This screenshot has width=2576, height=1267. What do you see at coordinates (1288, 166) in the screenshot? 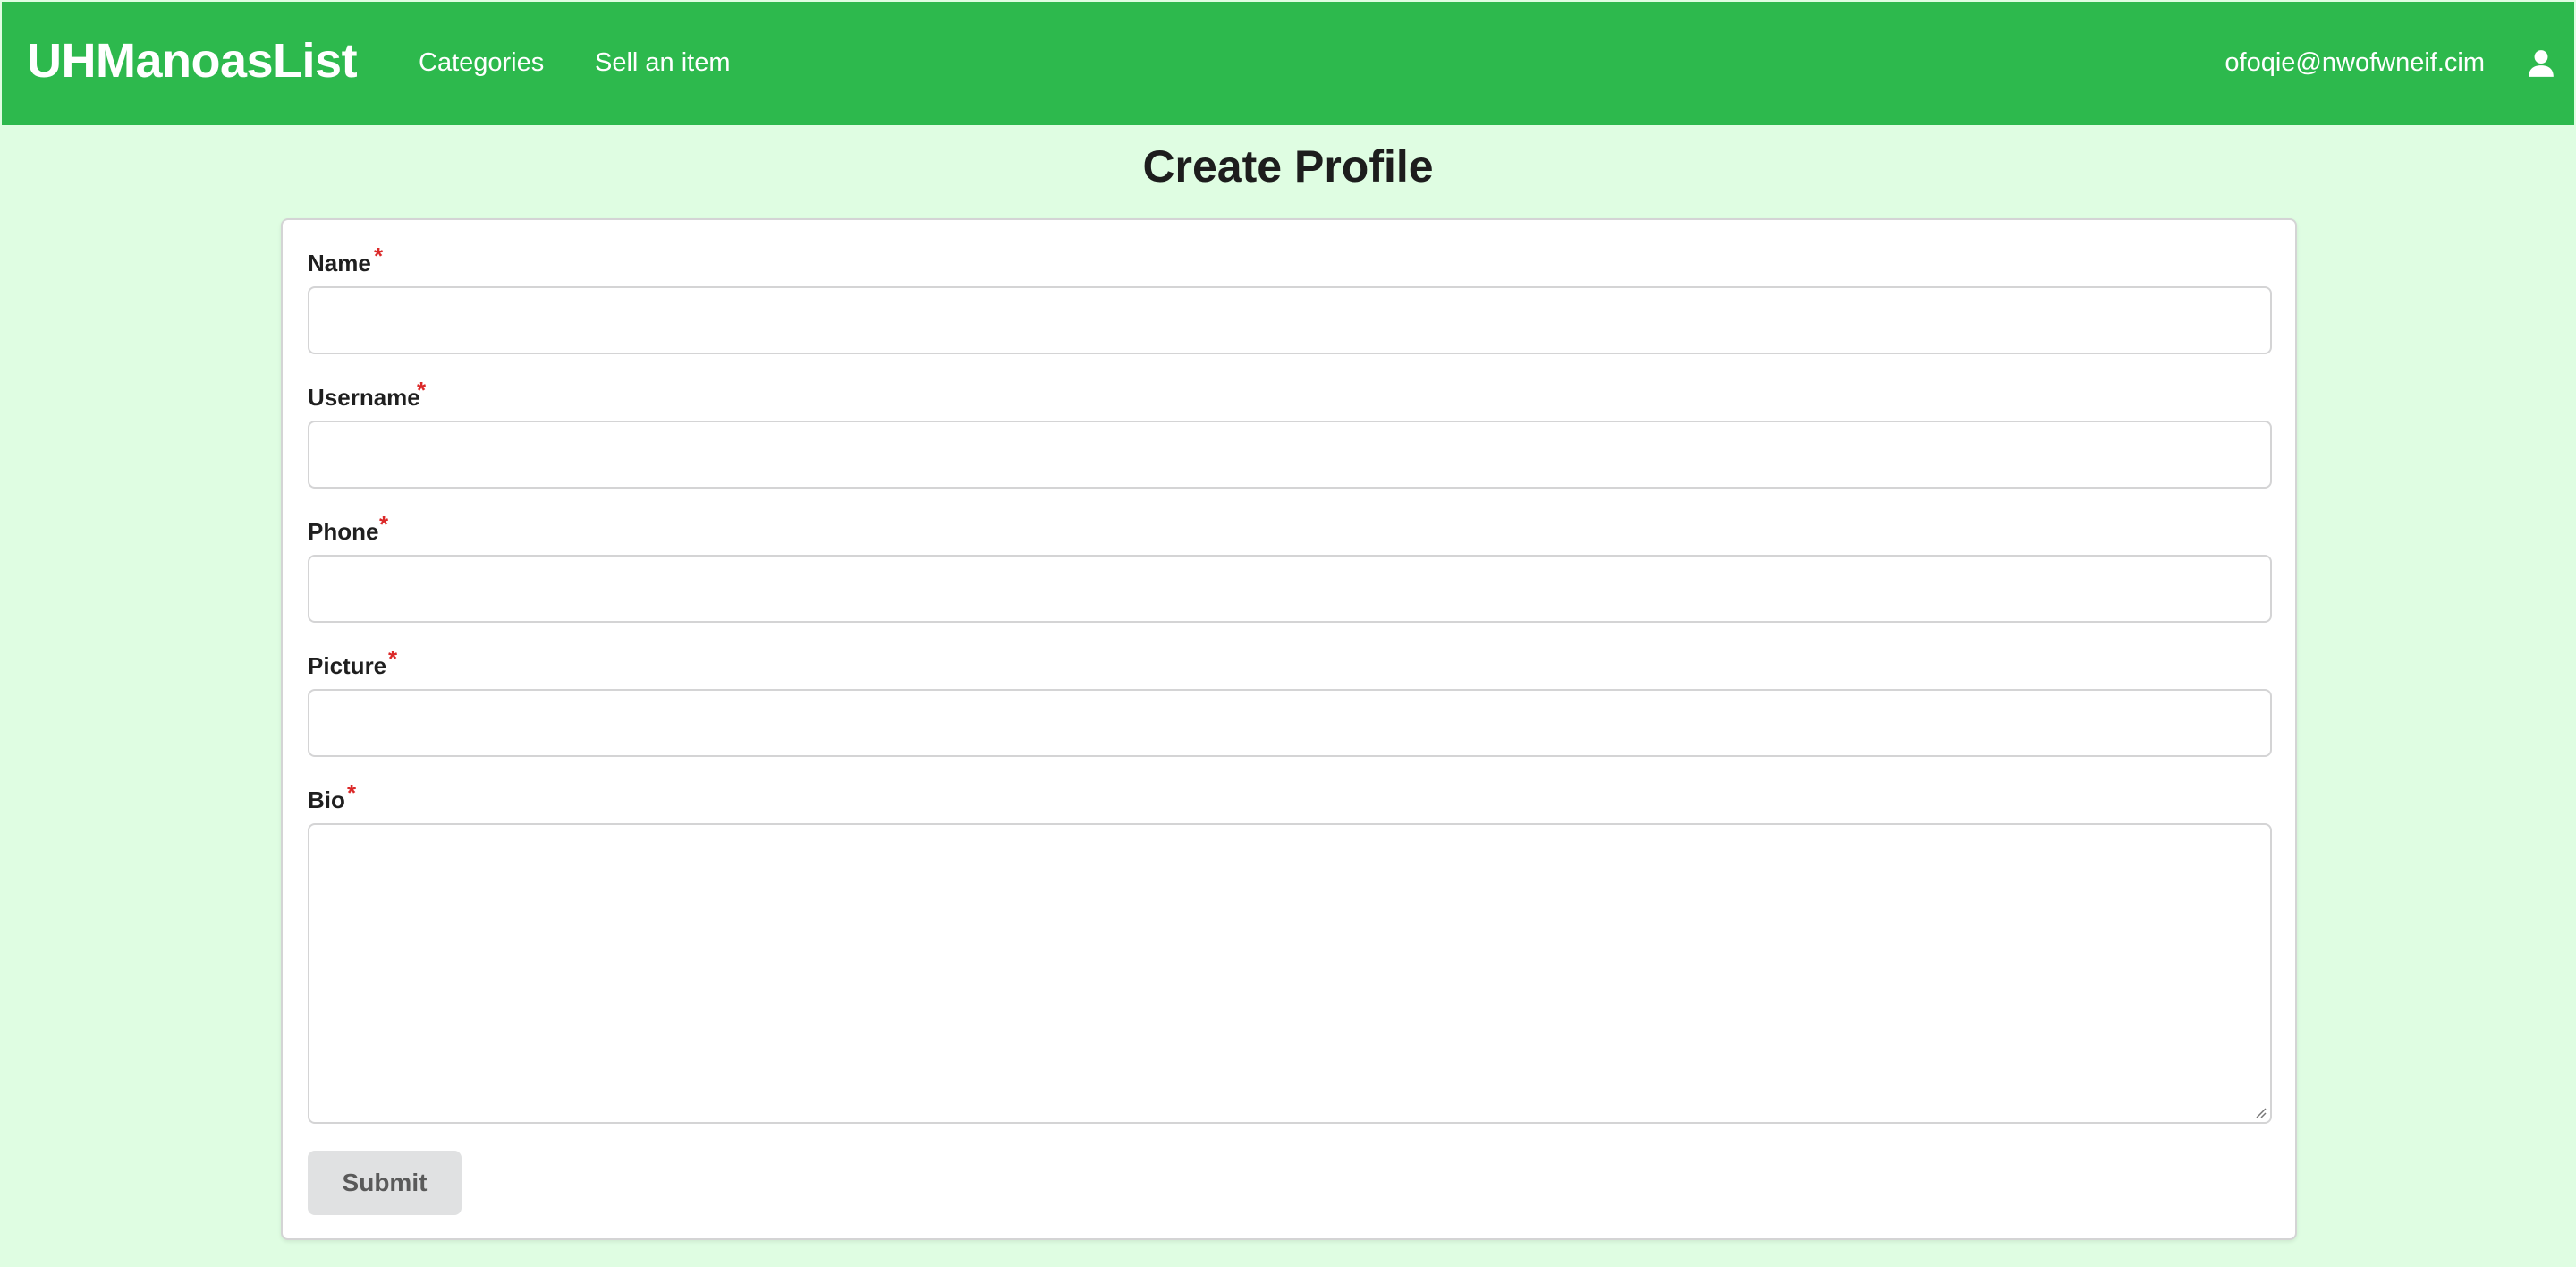
I see `page-title: Create Profile` at bounding box center [1288, 166].